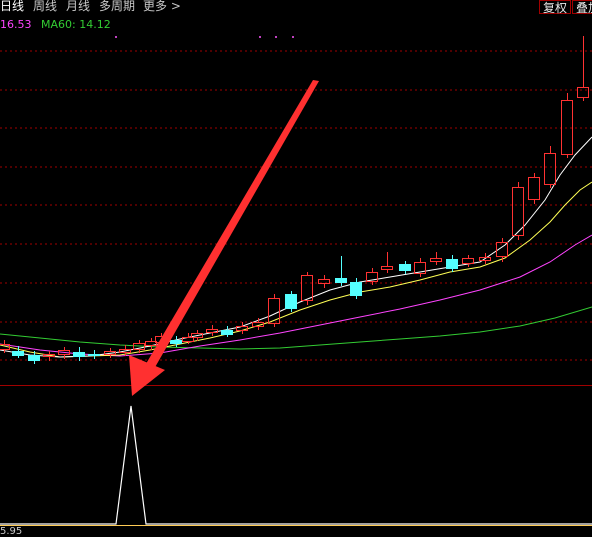 The height and width of the screenshot is (537, 592). Describe the element at coordinates (296, 328) in the screenshot. I see `ma60-line` at that location.